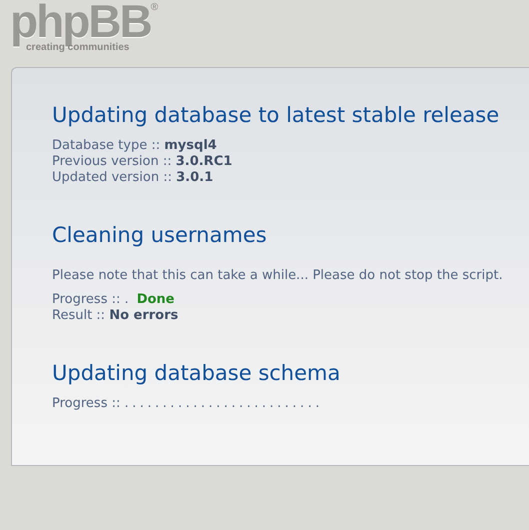  Describe the element at coordinates (114, 300) in the screenshot. I see `info-line: Progress :: . Done` at that location.